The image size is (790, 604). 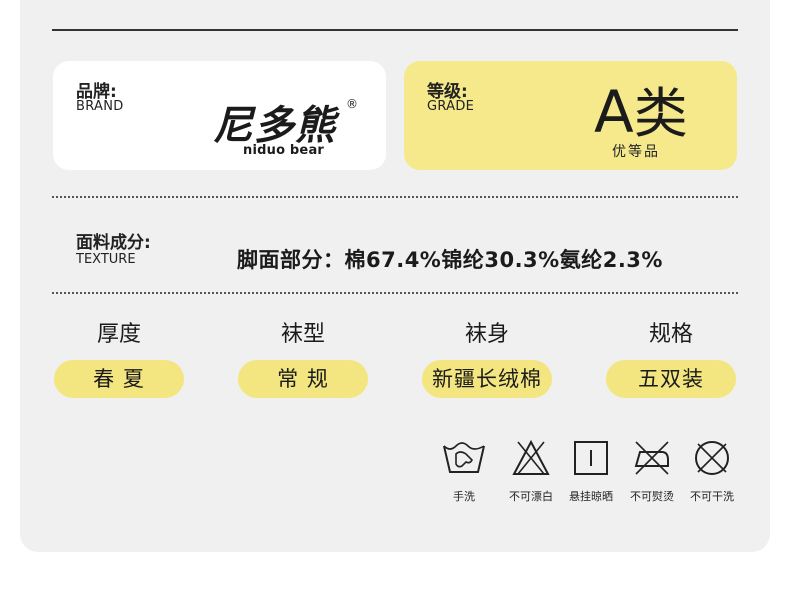 I want to click on care-label: 不可熨烫, so click(x=652, y=496).